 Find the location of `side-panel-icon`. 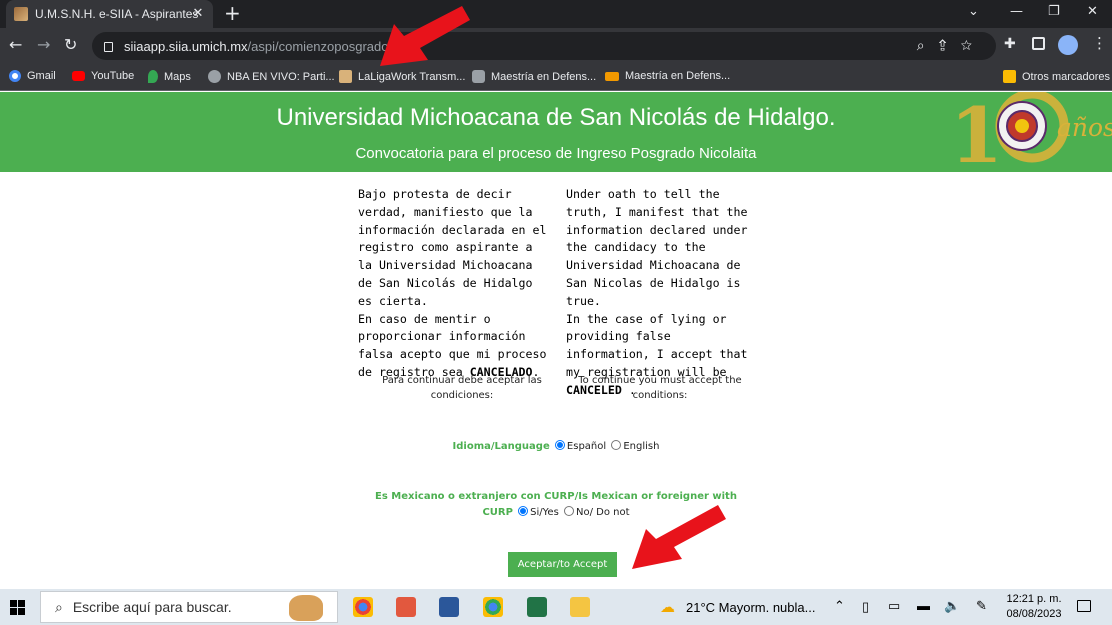

side-panel-icon is located at coordinates (1038, 43).